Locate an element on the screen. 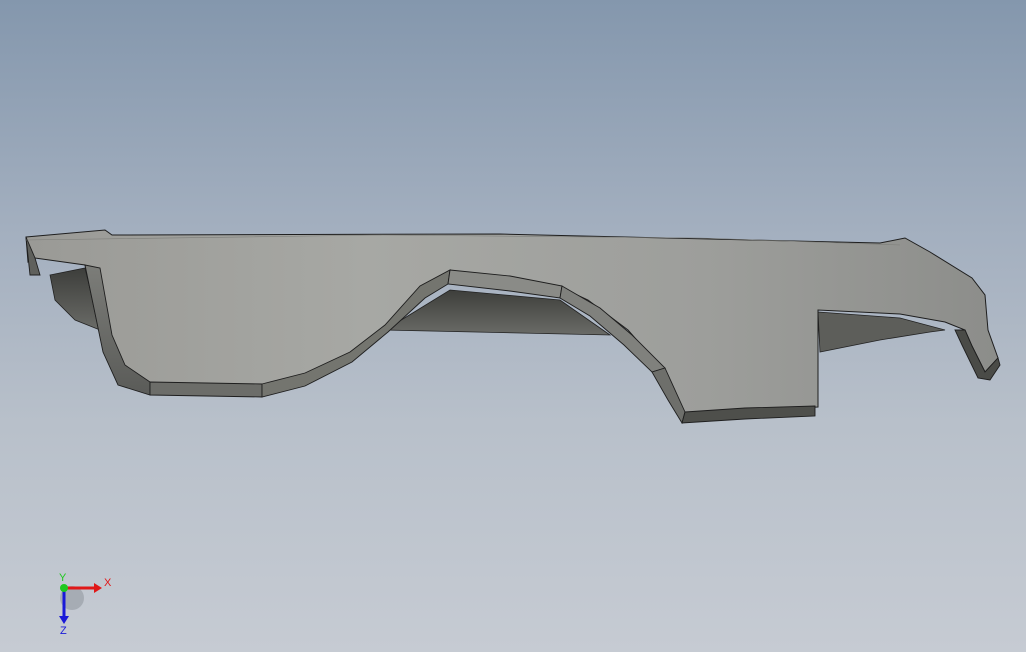 This screenshot has width=1026, height=652. y-axis-dot is located at coordinates (64, 588).